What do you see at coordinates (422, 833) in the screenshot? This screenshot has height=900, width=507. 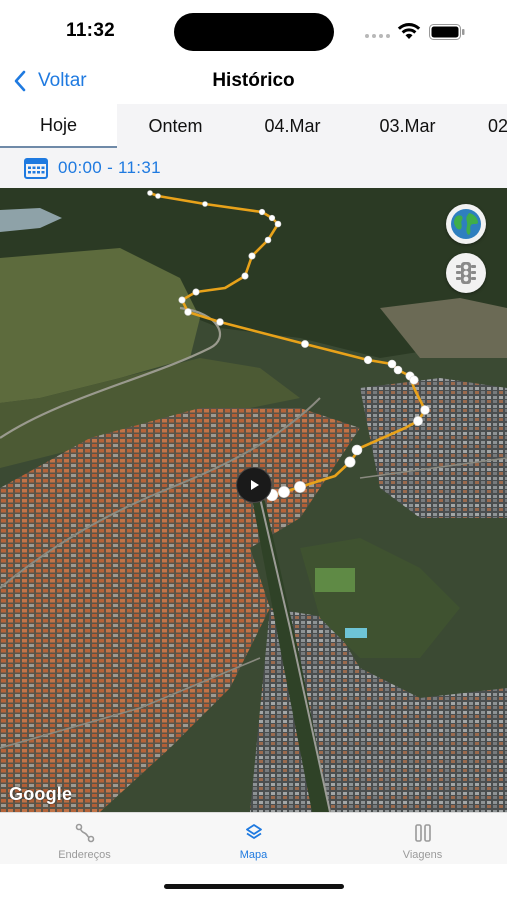 I see `columns-icon` at bounding box center [422, 833].